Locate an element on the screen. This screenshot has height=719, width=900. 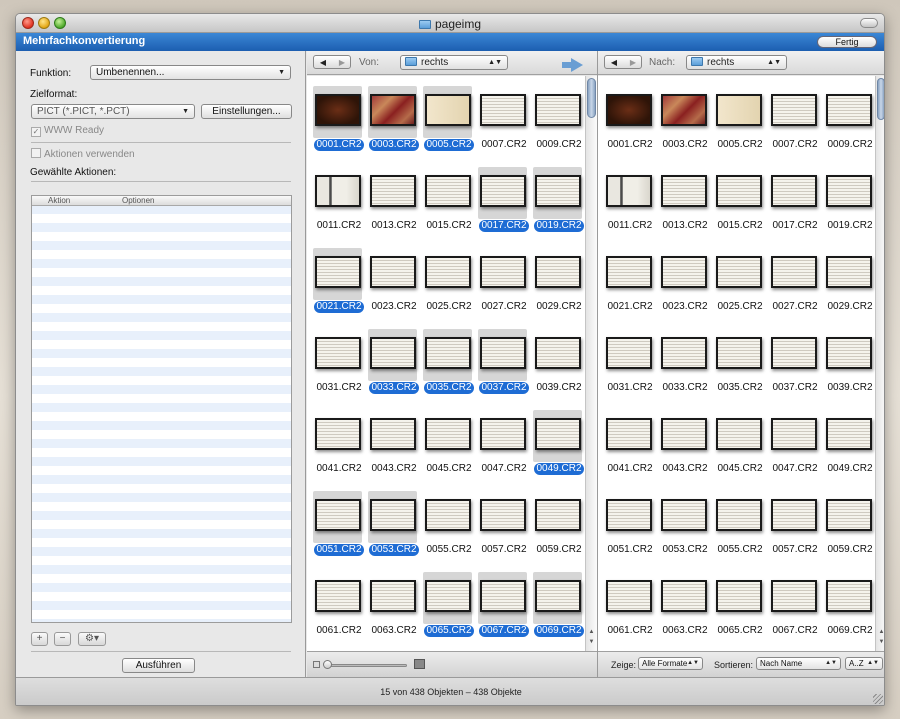
done-button: Fertig is located at coordinates (847, 42).